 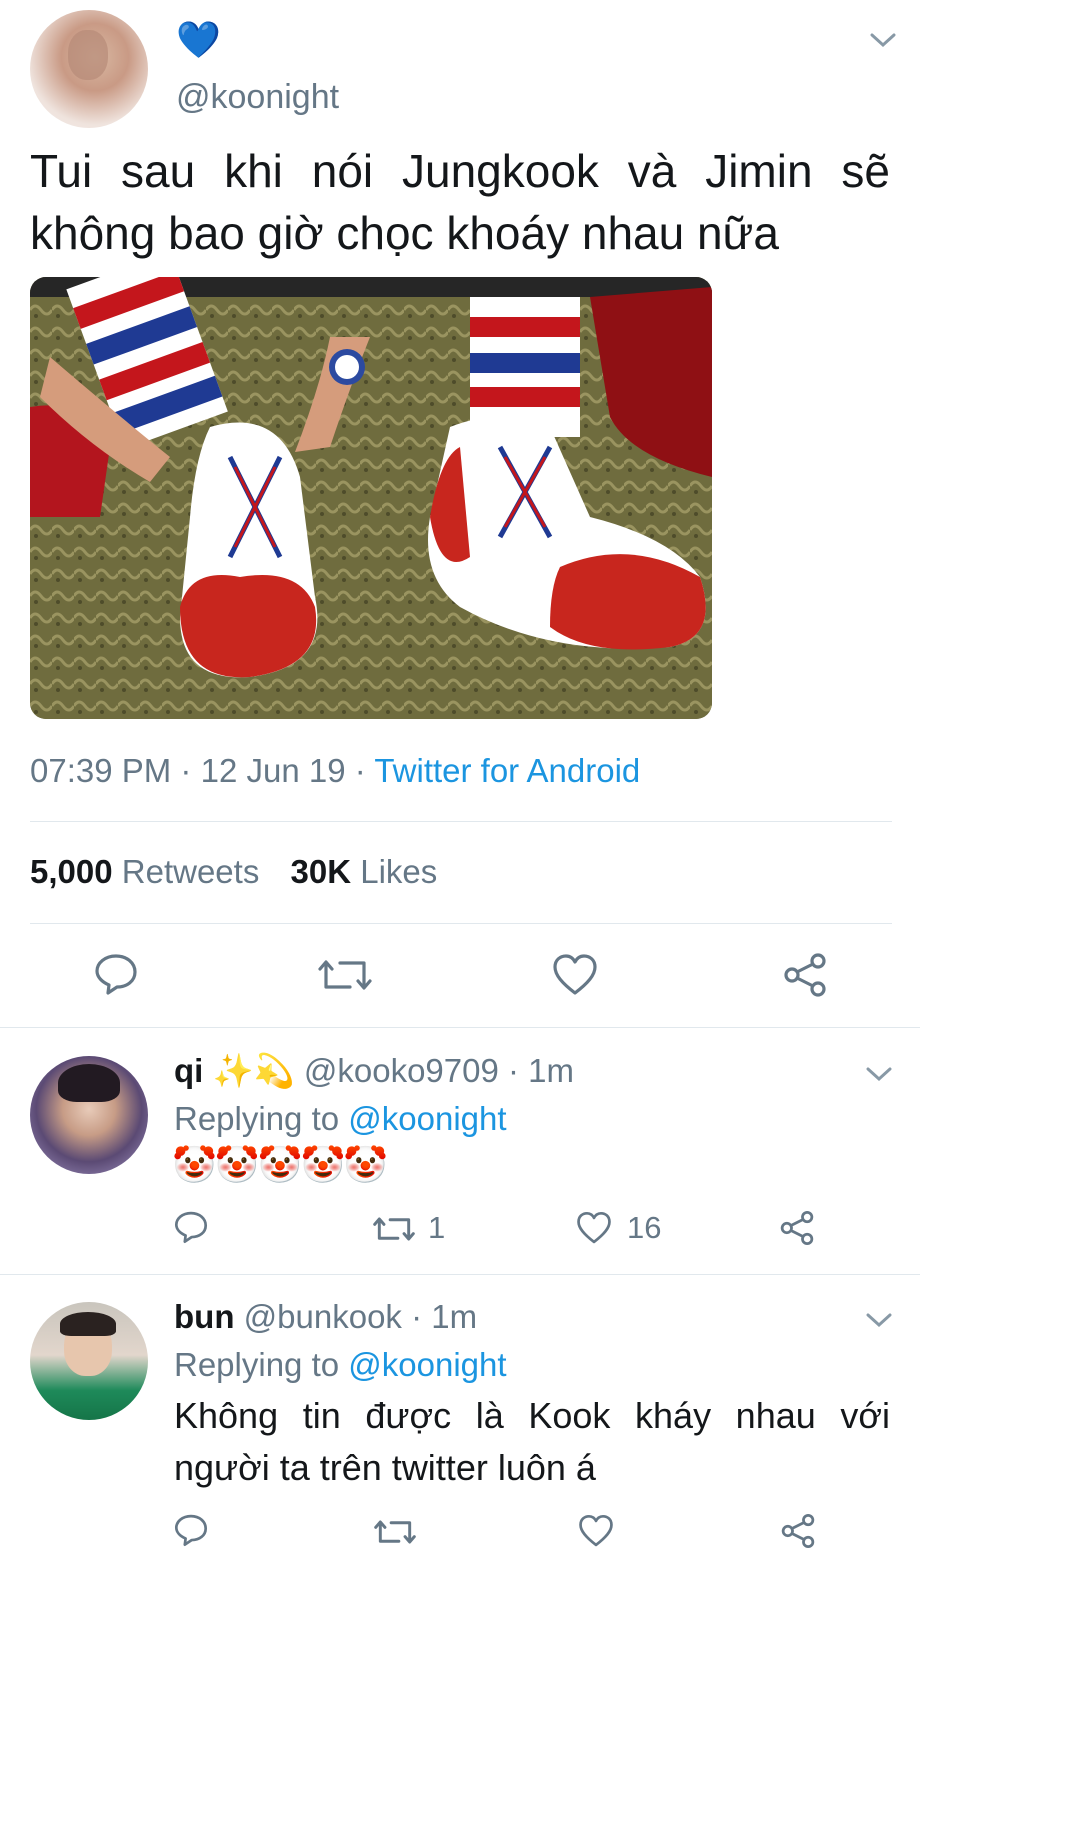 I want to click on reply-header: bun @bunkook · 1m, so click(x=325, y=1317).